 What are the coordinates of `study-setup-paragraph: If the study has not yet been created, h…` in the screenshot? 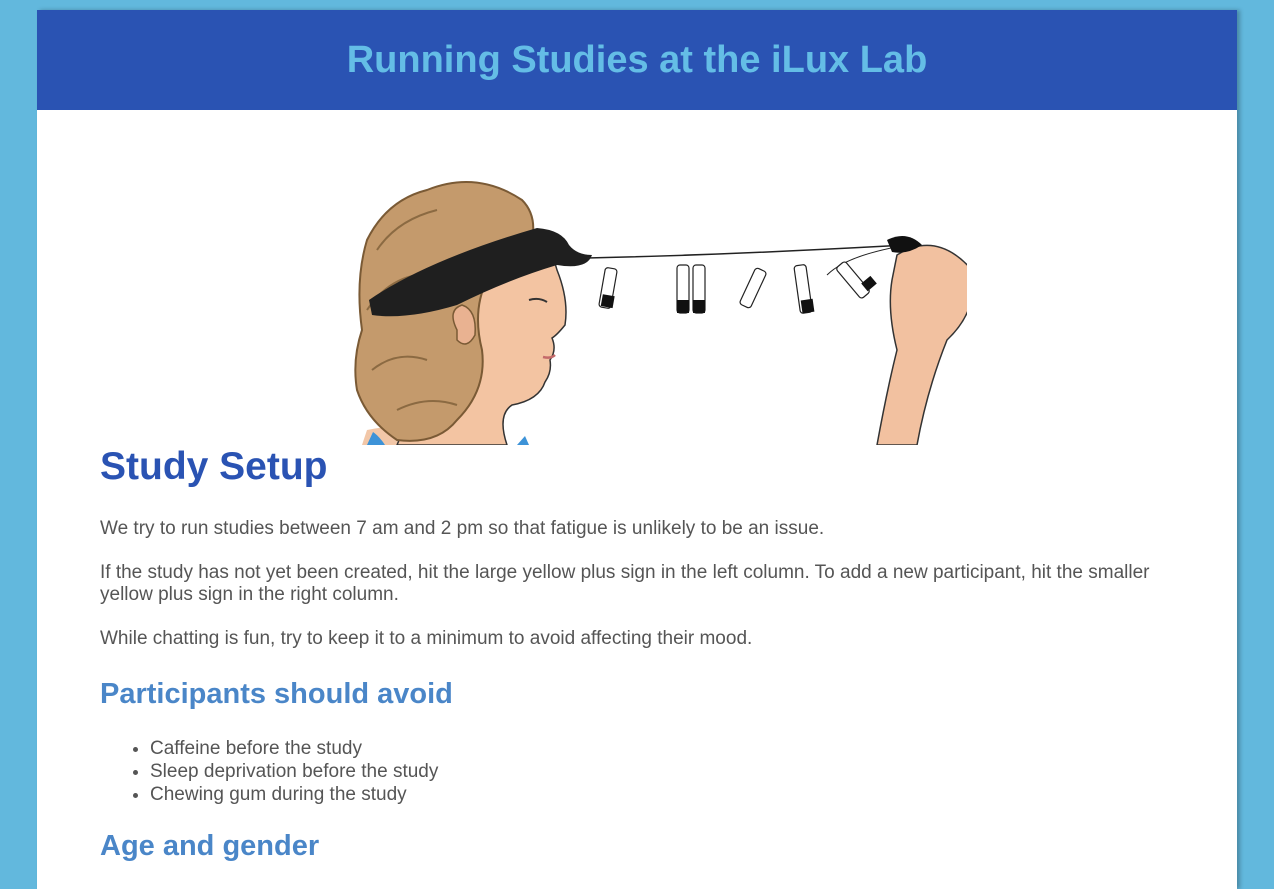 It's located at (625, 583).